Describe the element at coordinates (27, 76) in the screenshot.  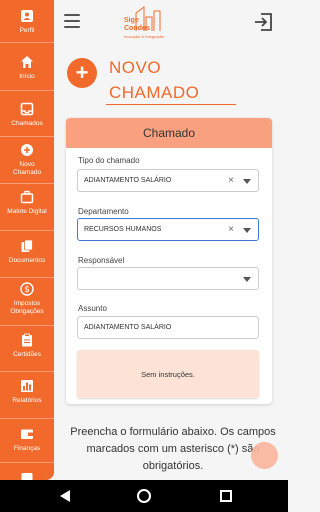
I see `sidebar-item-label: Início` at that location.